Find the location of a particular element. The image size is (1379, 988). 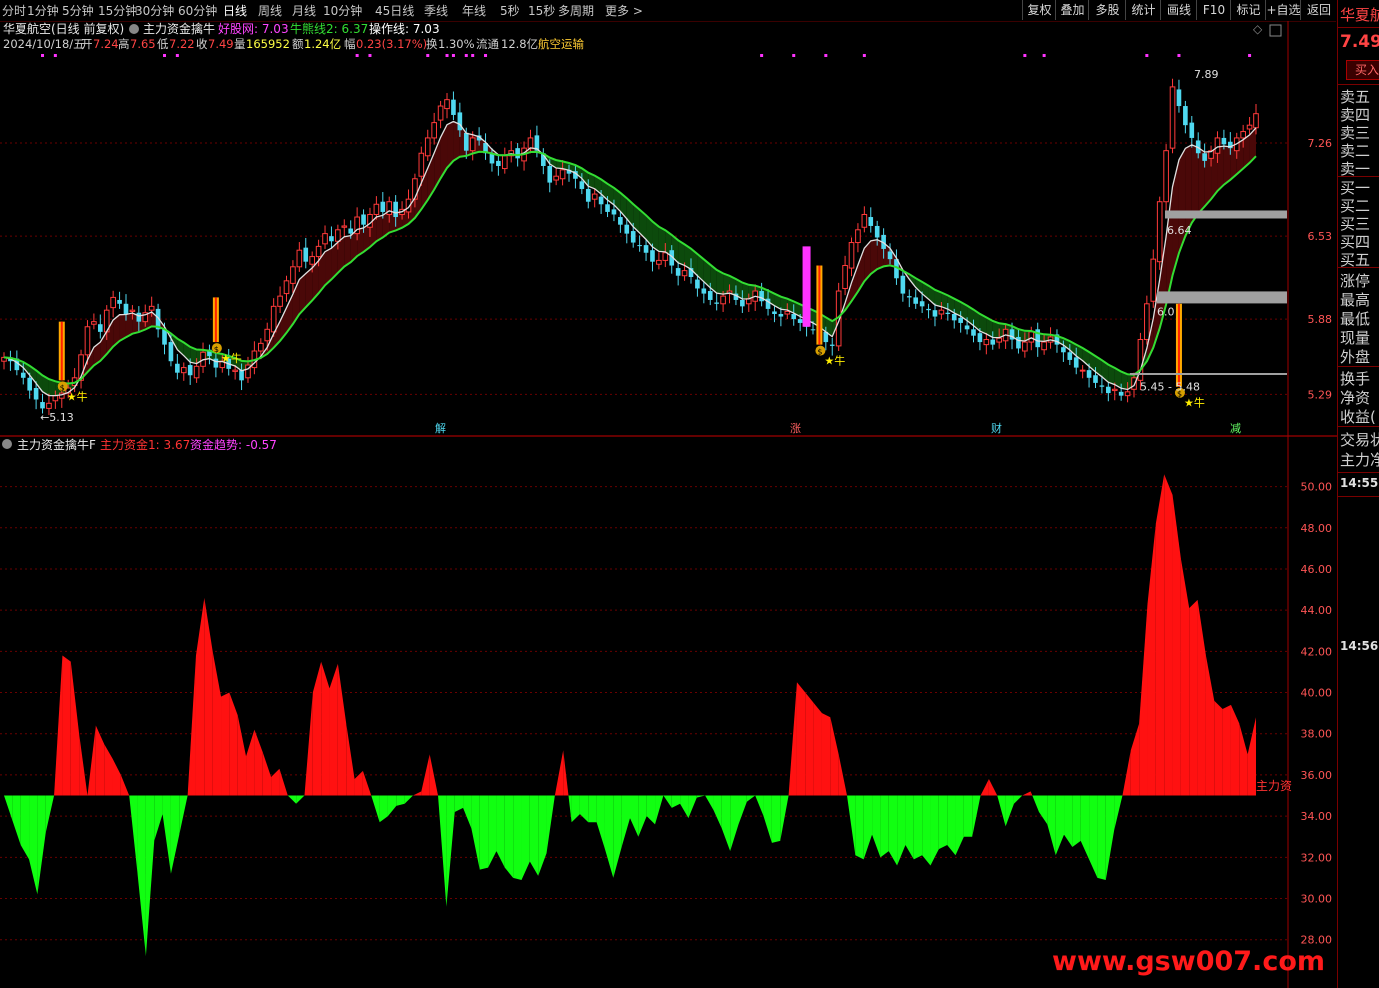

ohlc-low-label: 低 is located at coordinates (163, 44).